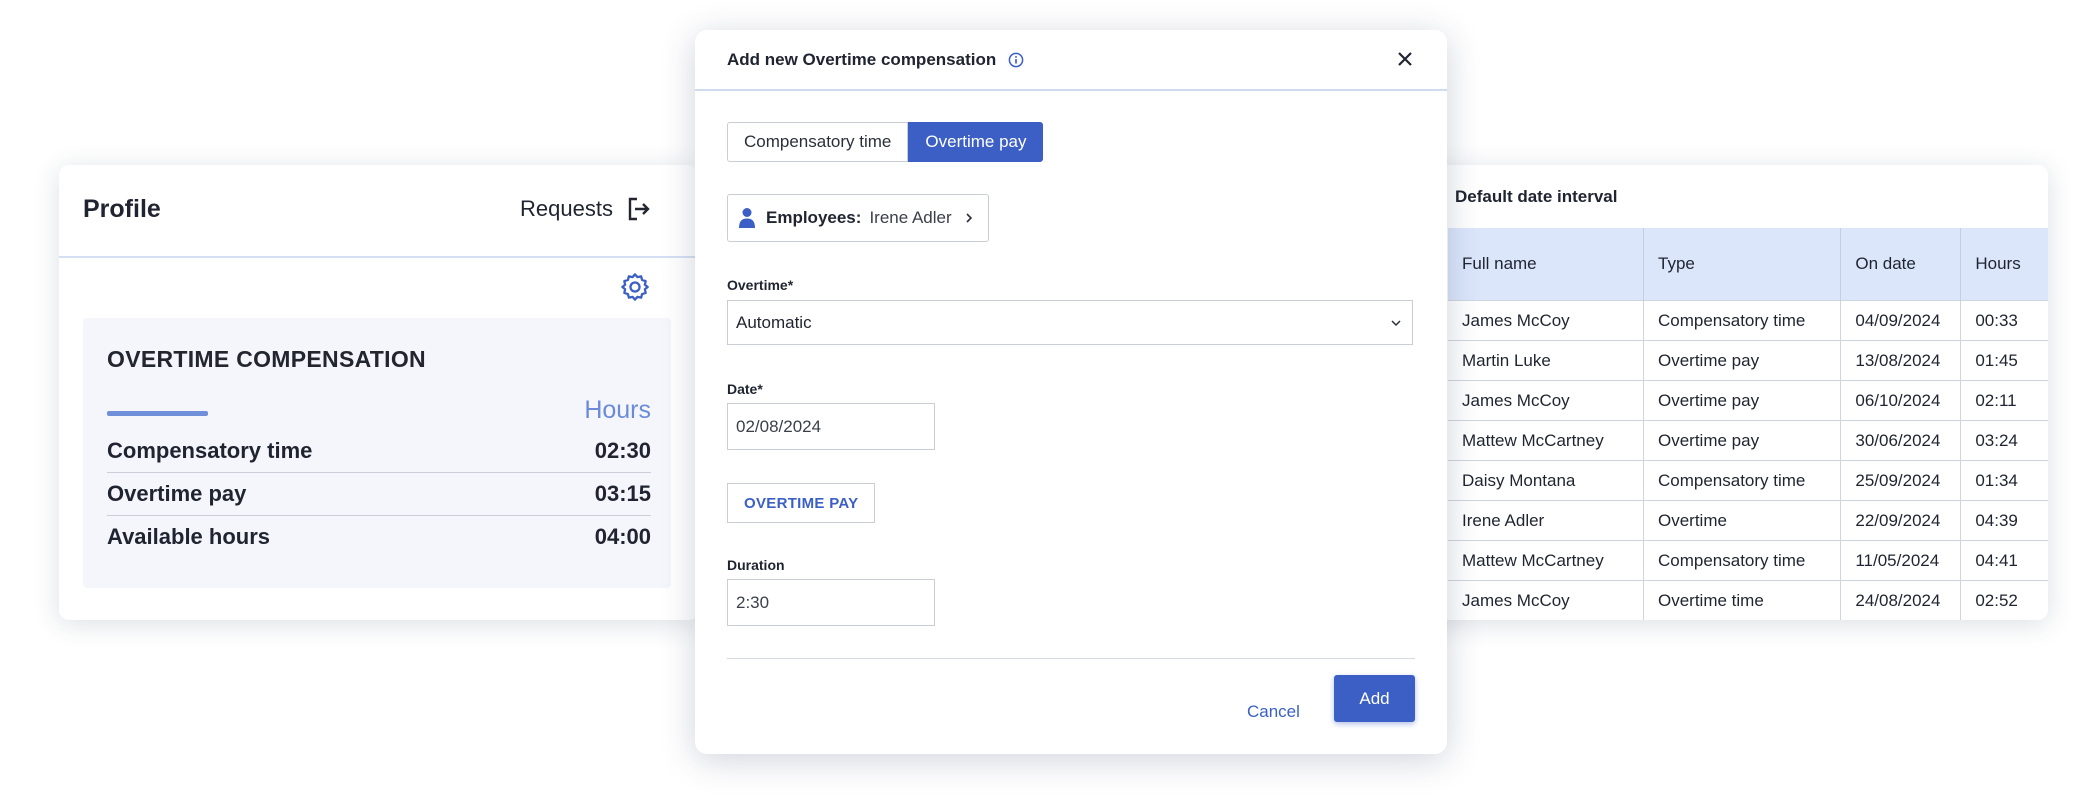  Describe the element at coordinates (1901, 320) in the screenshot. I see `cell-date: 04/09/2024` at that location.